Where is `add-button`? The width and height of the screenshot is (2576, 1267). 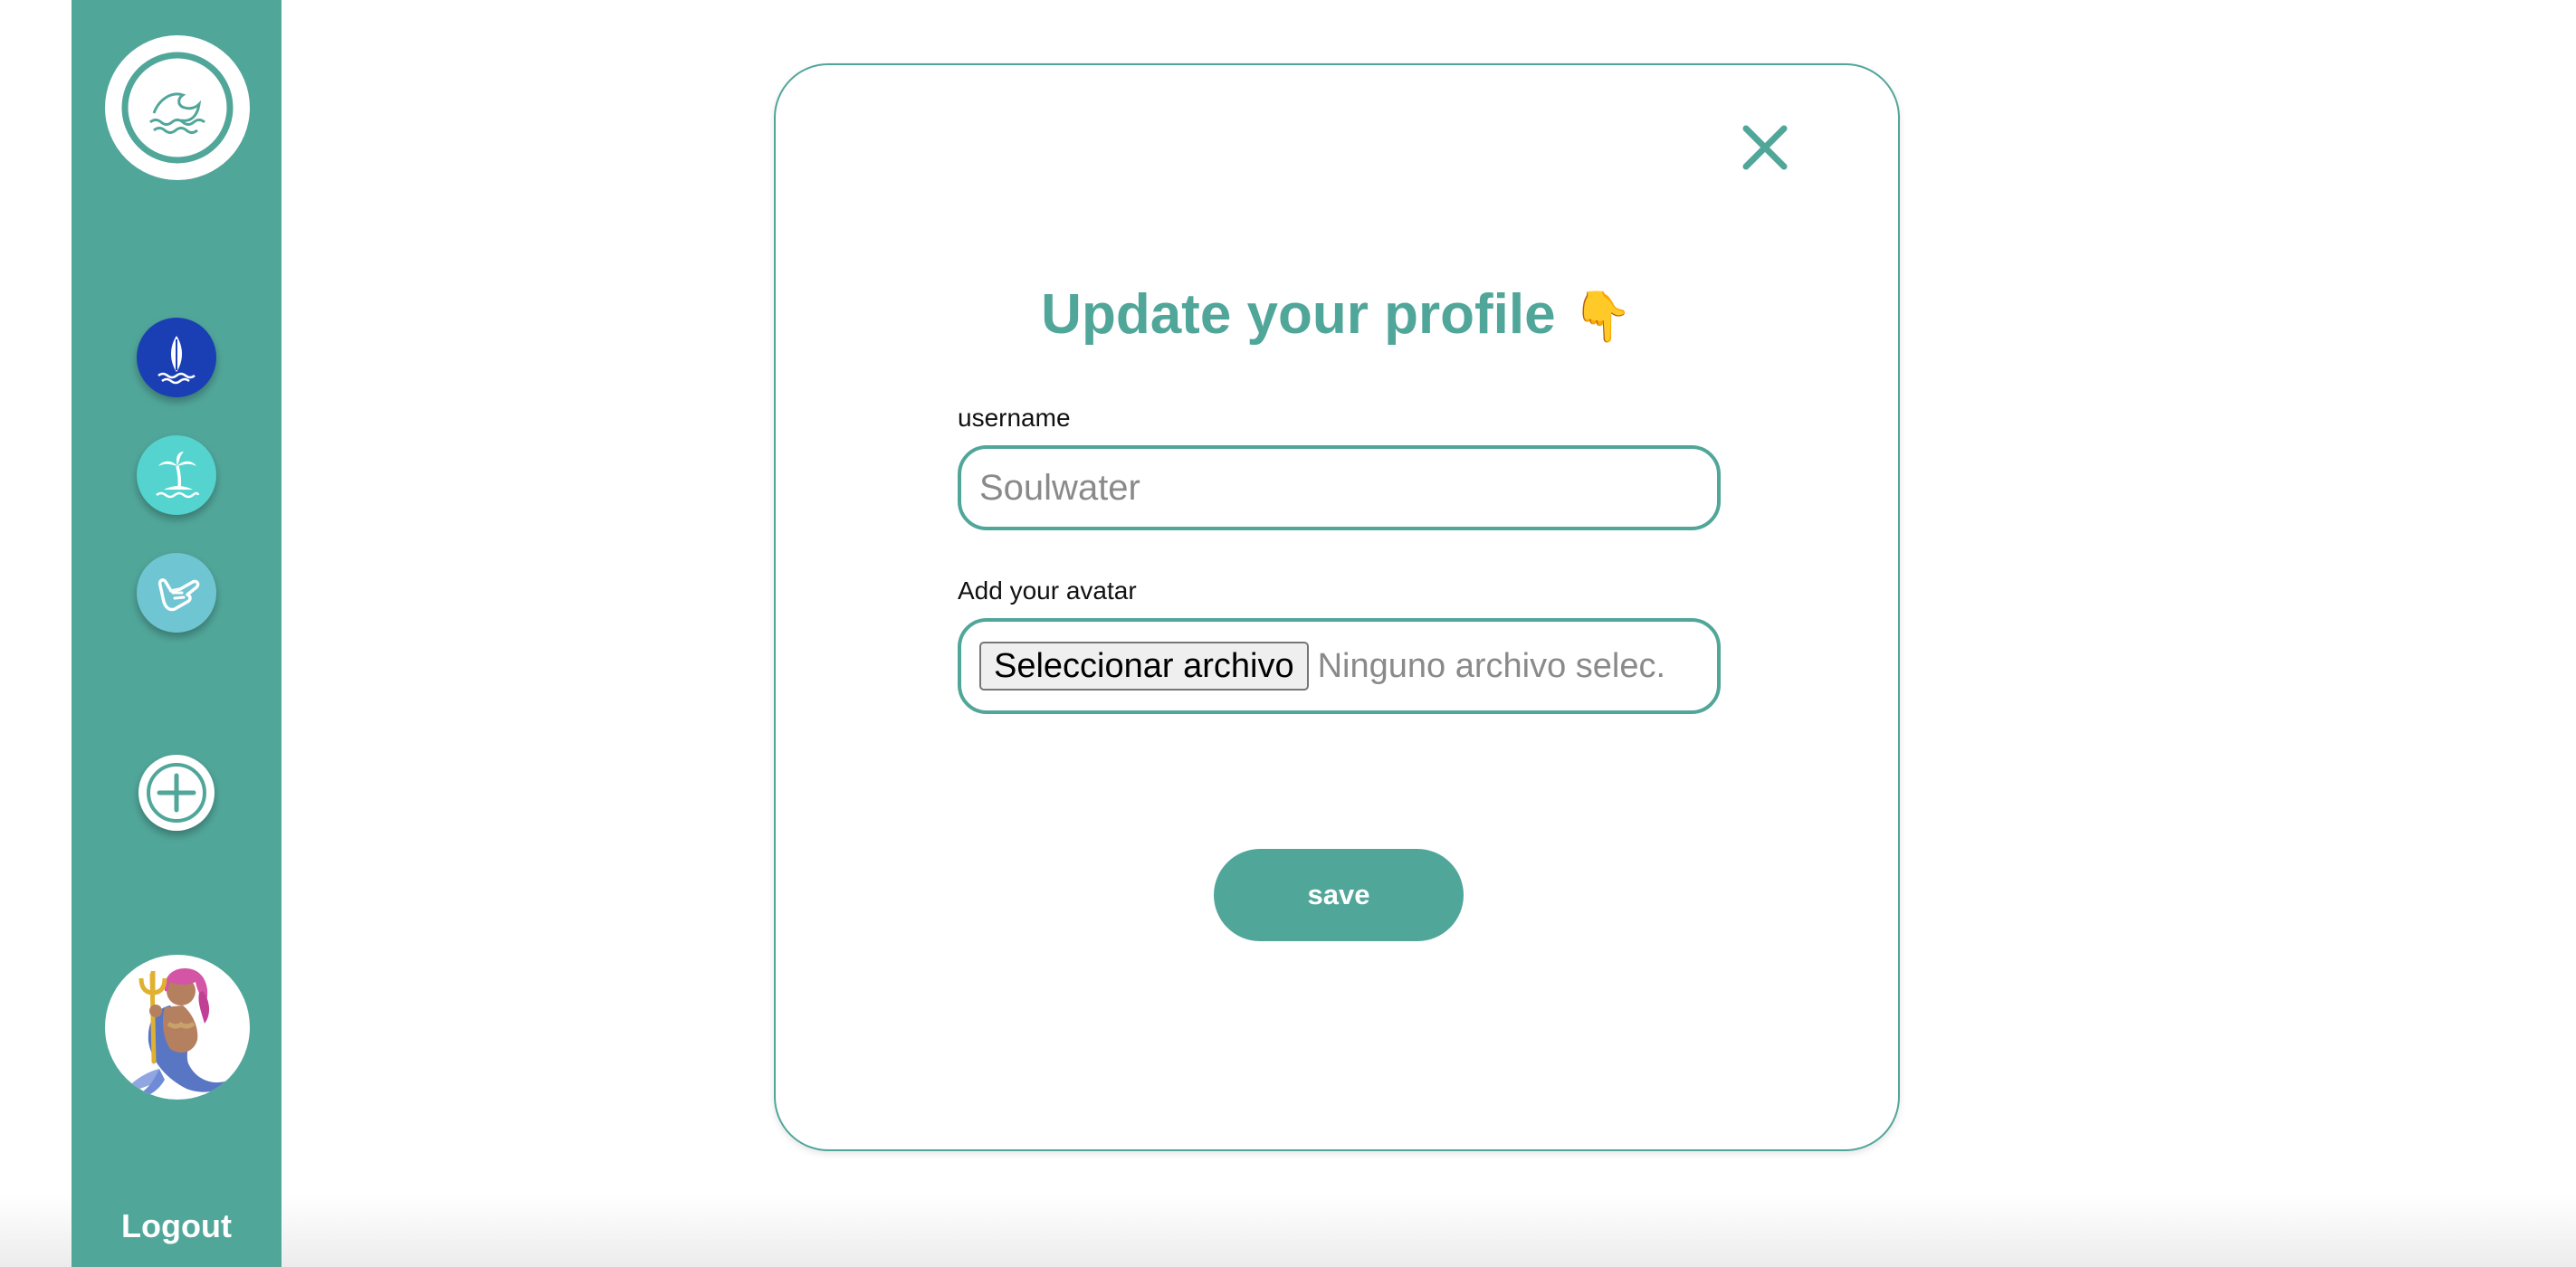 add-button is located at coordinates (176, 793).